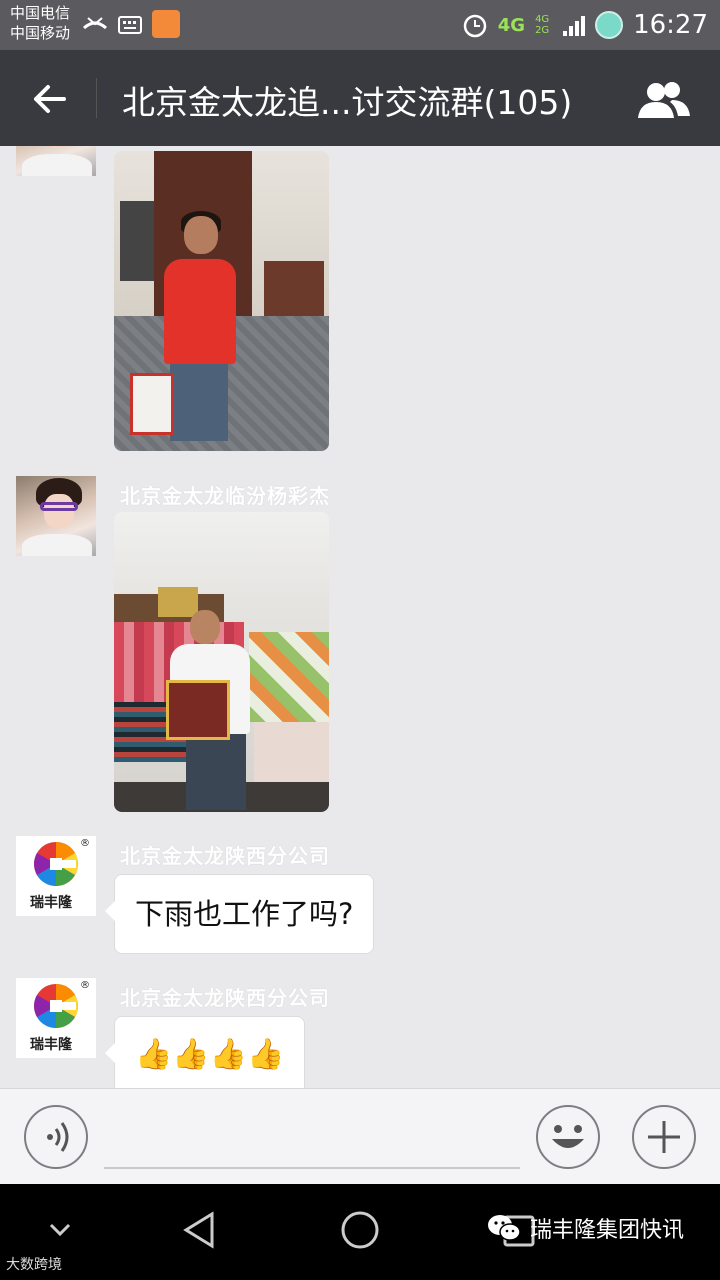 The image size is (720, 1280). What do you see at coordinates (40, 13) in the screenshot?
I see `carrier-1: 中国电信` at bounding box center [40, 13].